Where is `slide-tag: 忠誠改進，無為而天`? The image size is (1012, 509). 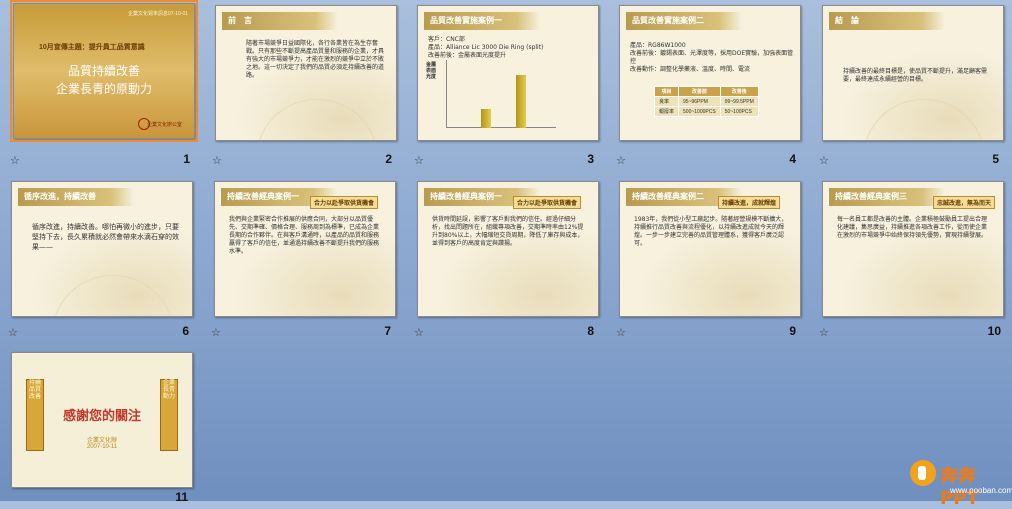
slide-tag: 忠誠改進，無為而天 is located at coordinates (964, 202).